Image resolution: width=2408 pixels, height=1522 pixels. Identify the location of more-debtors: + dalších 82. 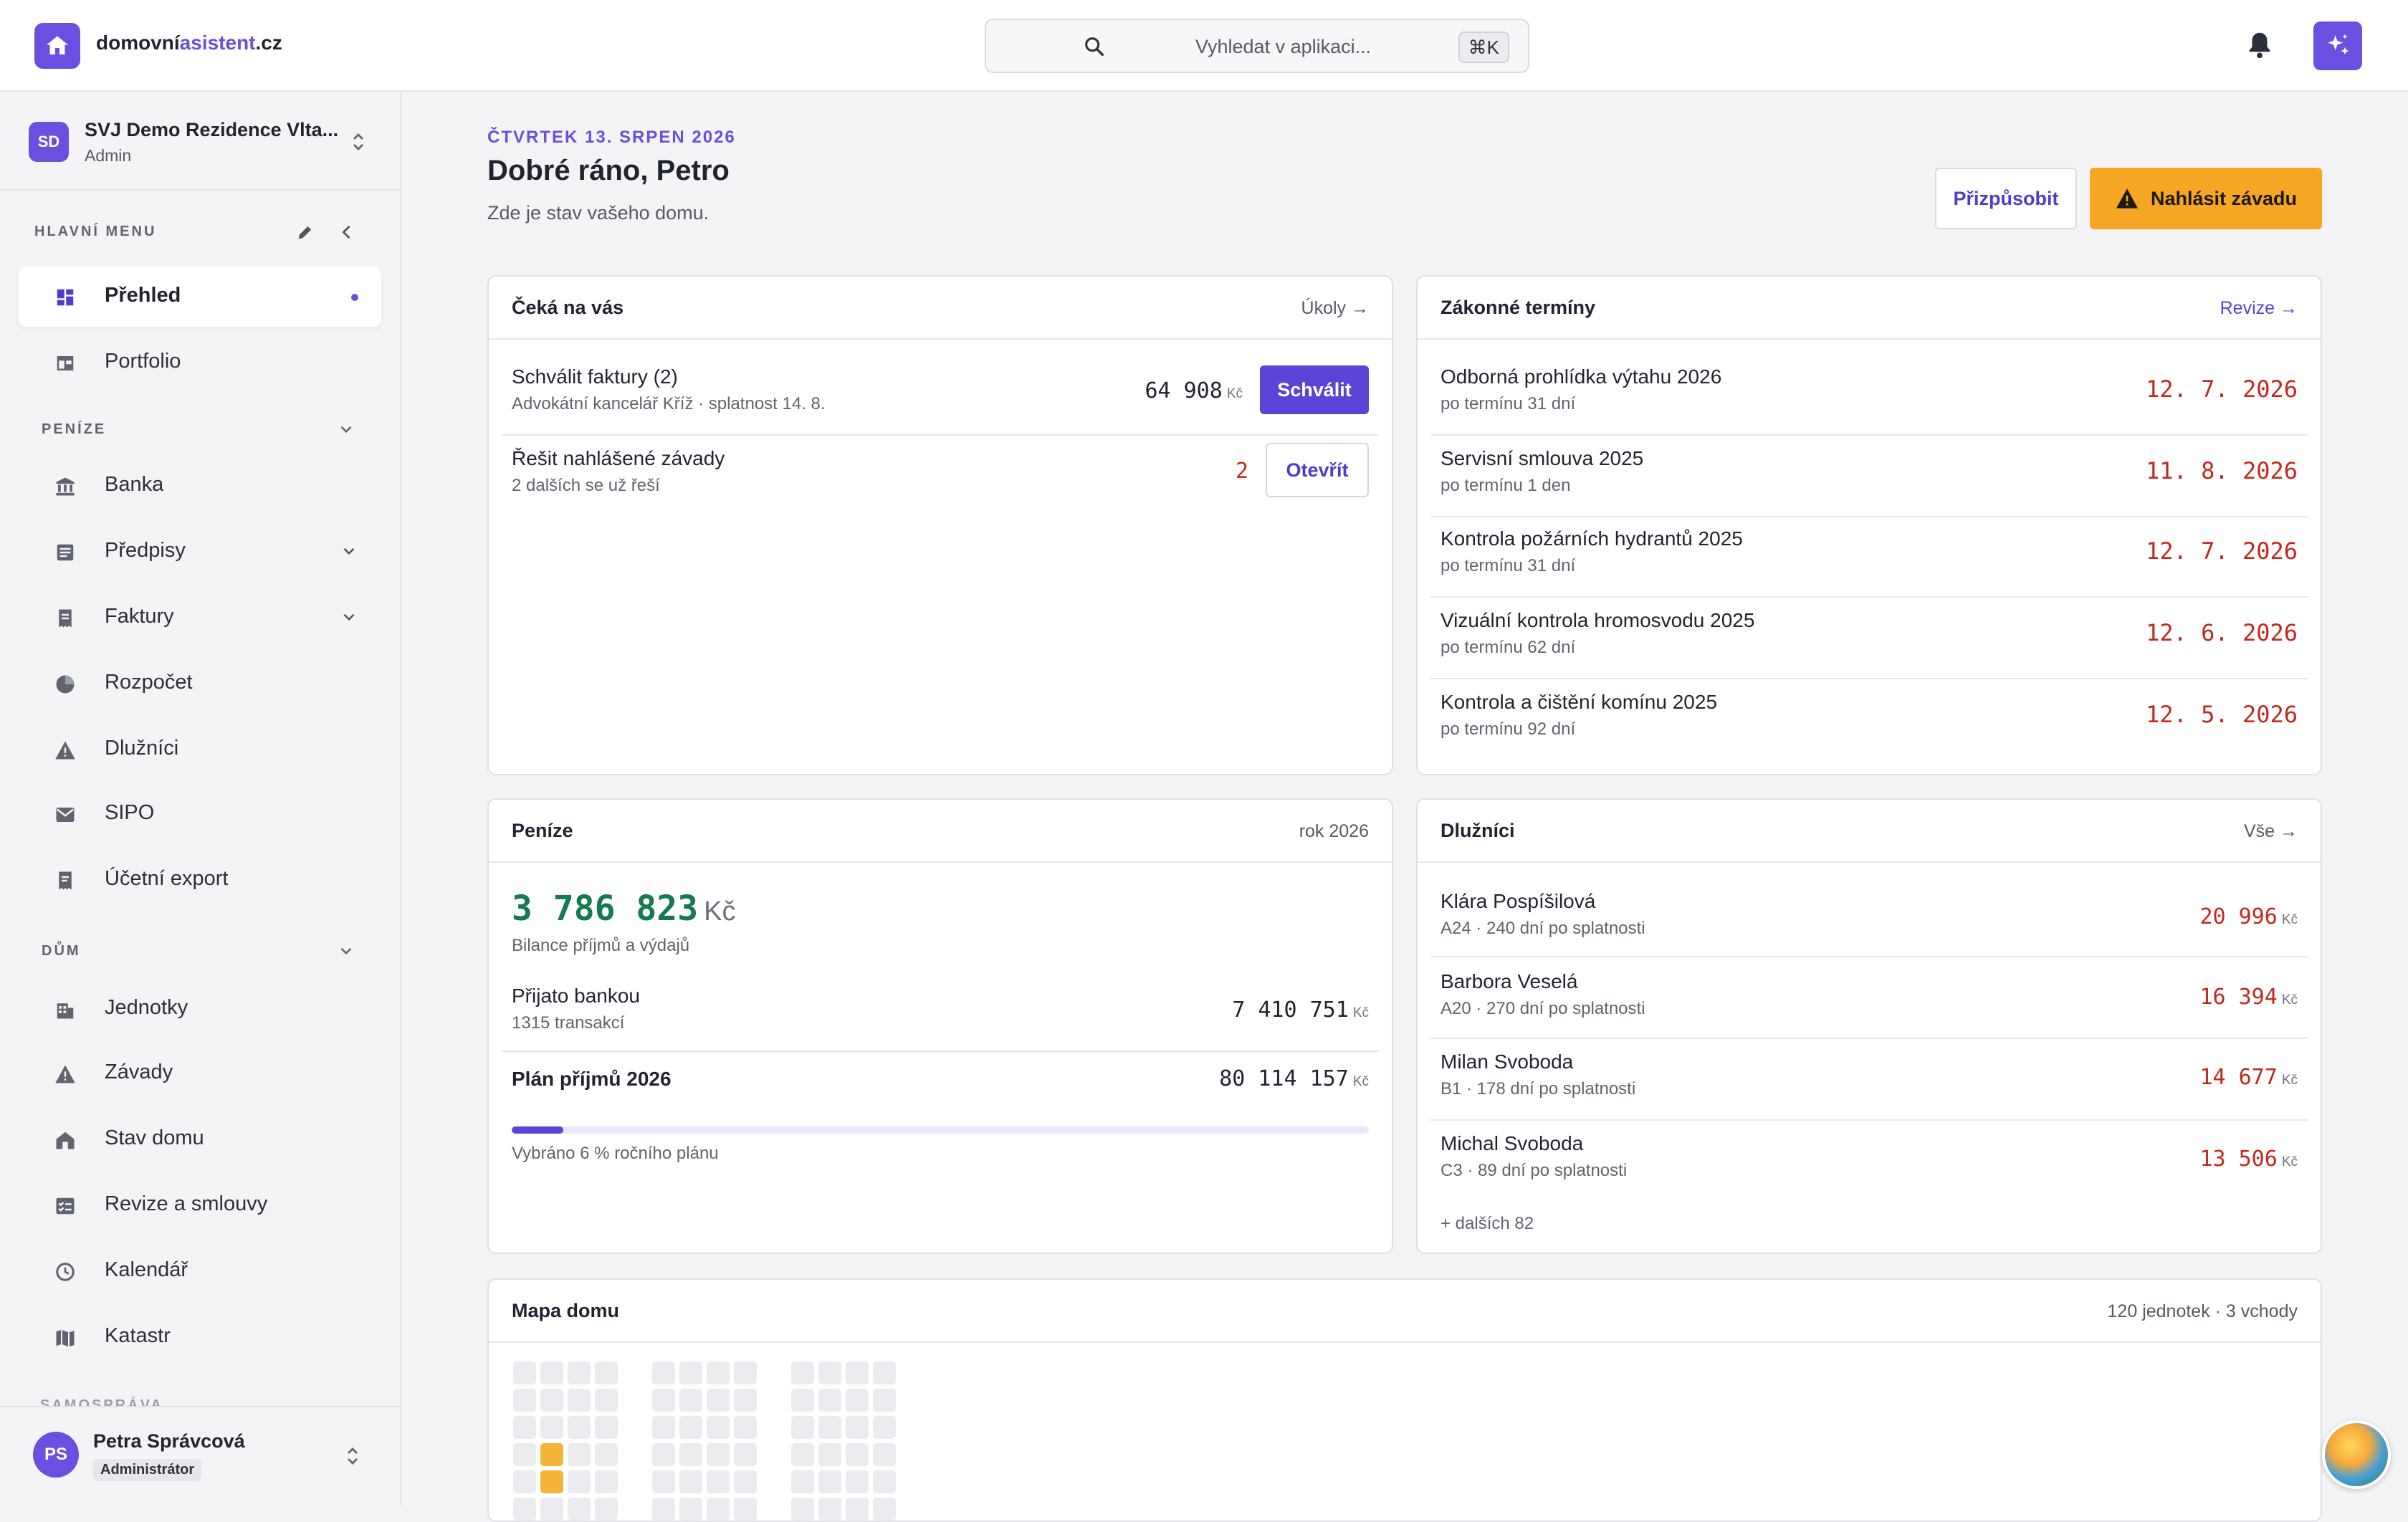
(1487, 1224).